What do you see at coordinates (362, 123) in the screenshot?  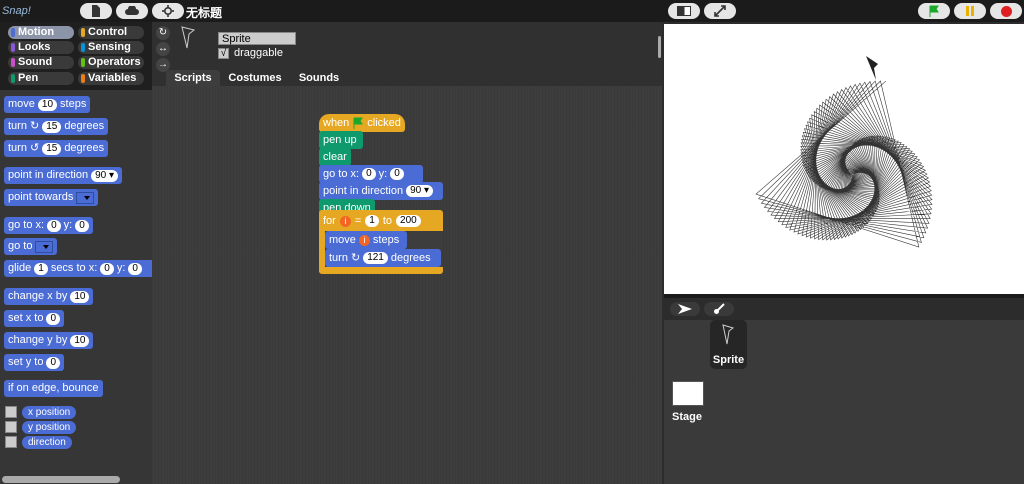 I see `when-flag-clicked-hat-block: when clicked` at bounding box center [362, 123].